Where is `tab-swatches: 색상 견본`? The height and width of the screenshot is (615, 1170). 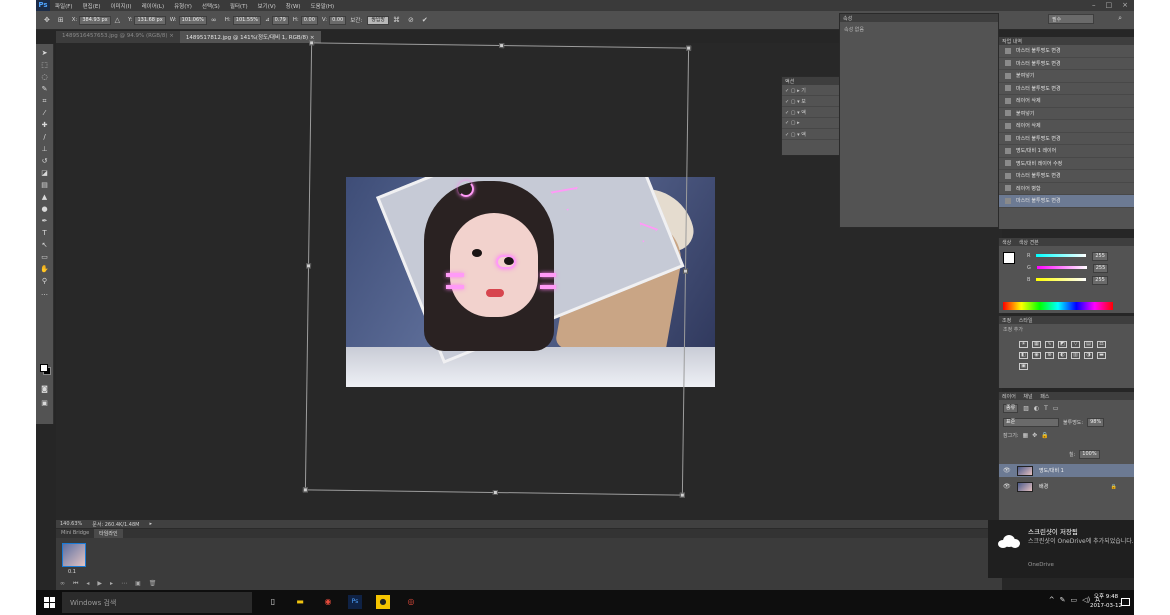 tab-swatches: 색상 견본 is located at coordinates (1029, 243).